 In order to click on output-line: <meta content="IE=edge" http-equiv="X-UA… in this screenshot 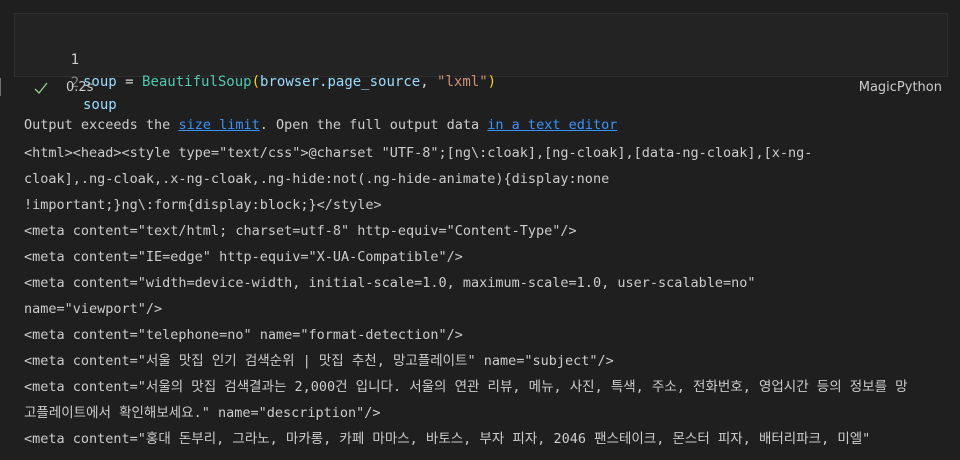, I will do `click(243, 257)`.